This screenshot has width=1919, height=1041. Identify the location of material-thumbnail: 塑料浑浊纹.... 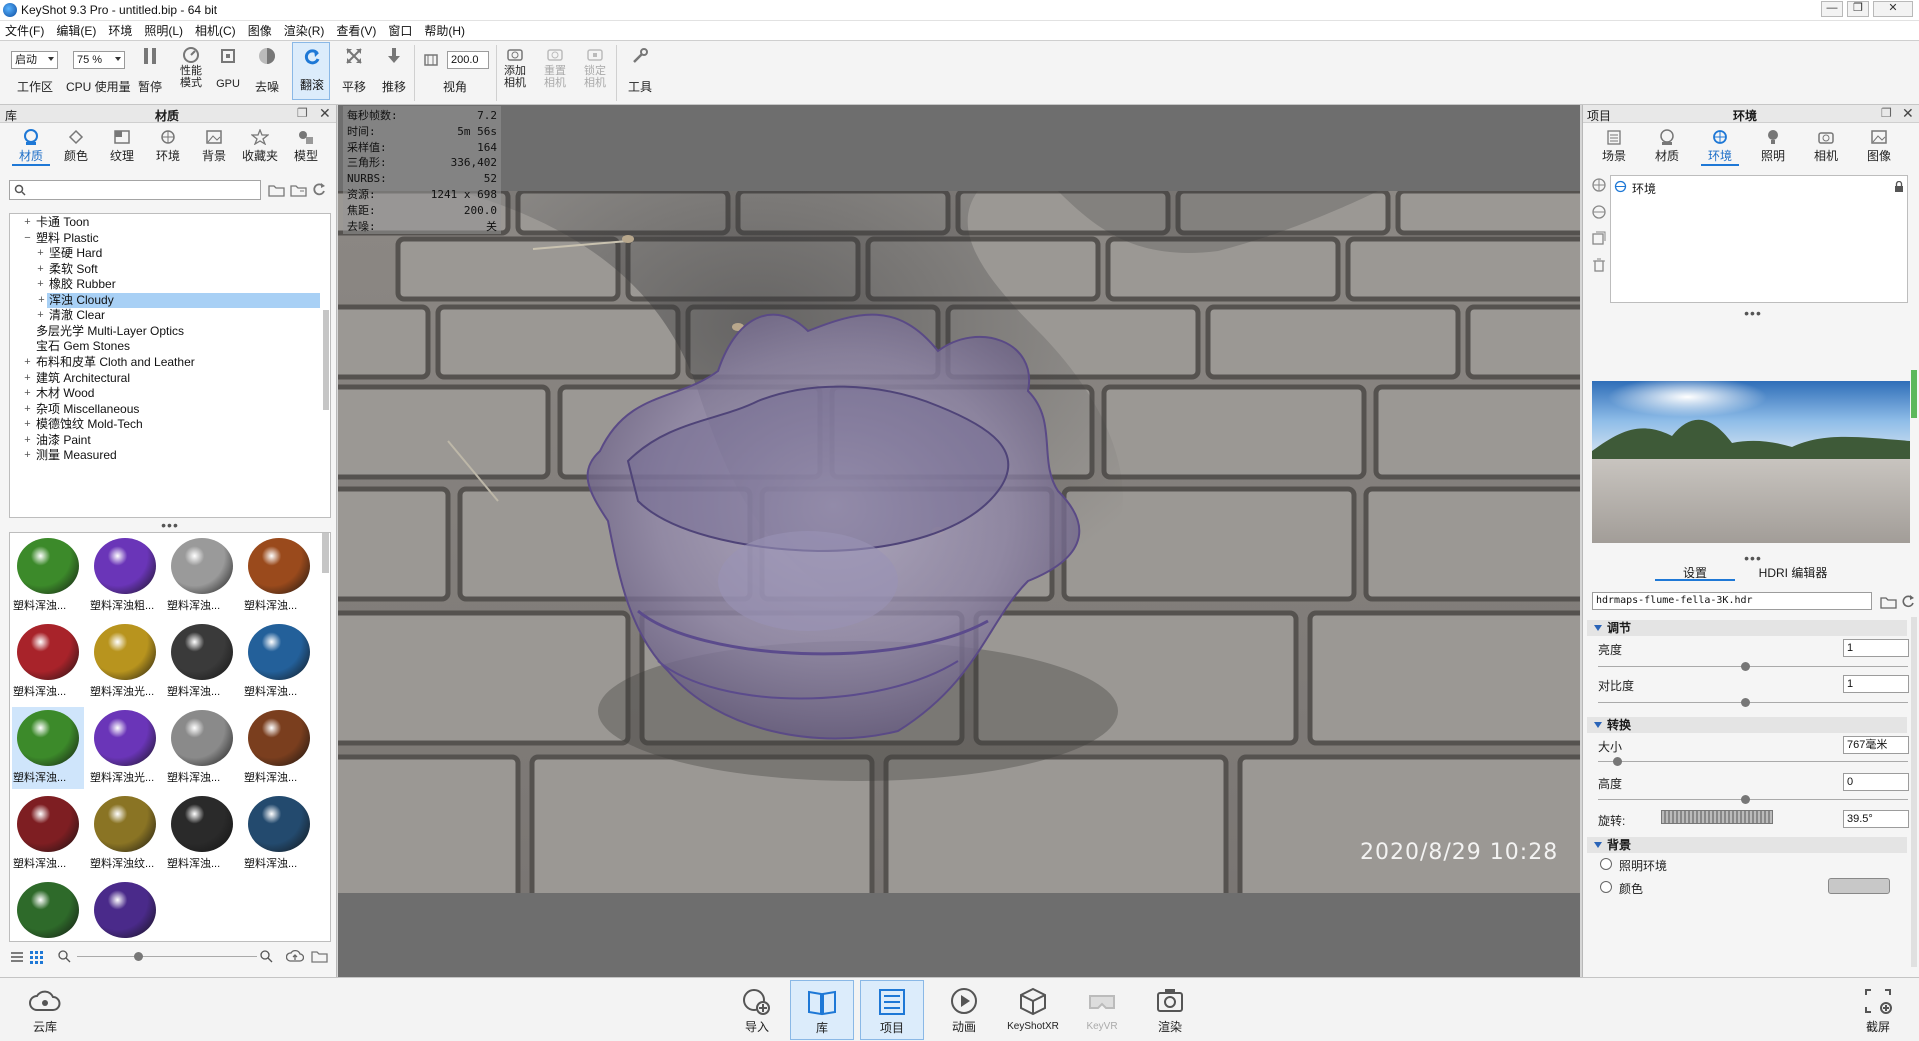
(125, 834).